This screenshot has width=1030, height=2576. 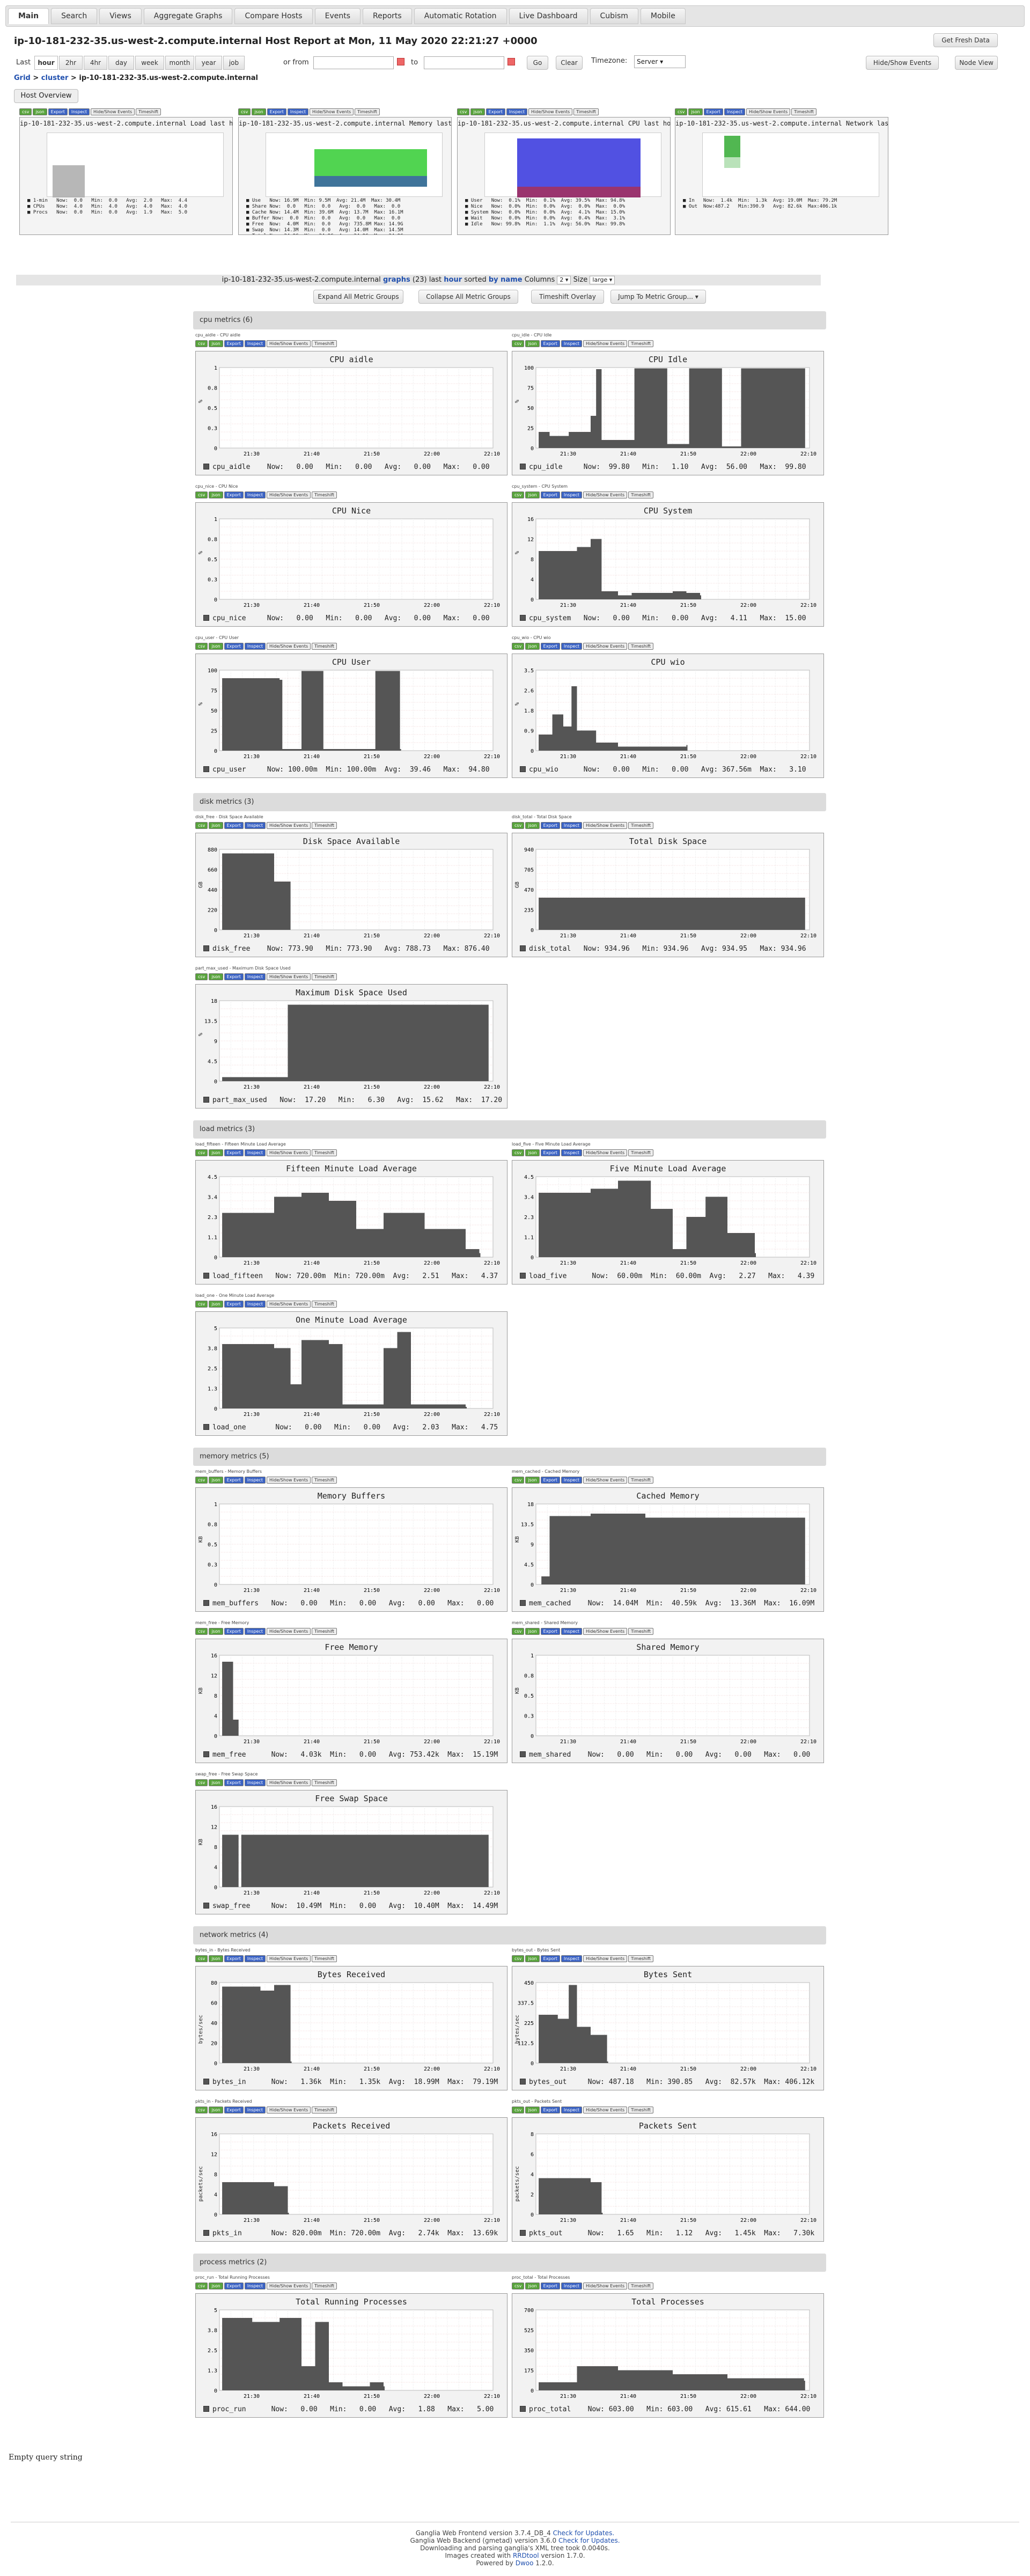 I want to click on tab-reports: Reports, so click(x=388, y=16).